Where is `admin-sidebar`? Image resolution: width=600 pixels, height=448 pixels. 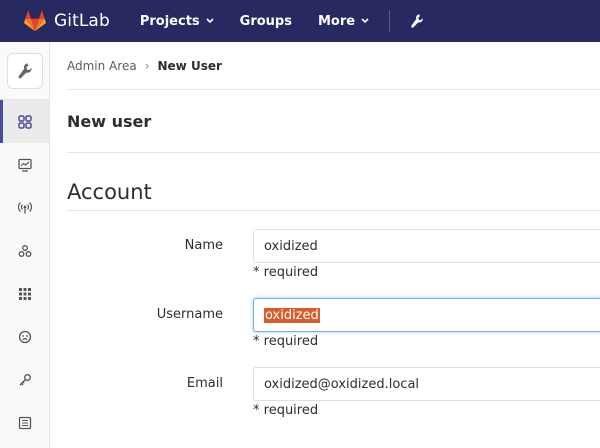
admin-sidebar is located at coordinates (25, 245).